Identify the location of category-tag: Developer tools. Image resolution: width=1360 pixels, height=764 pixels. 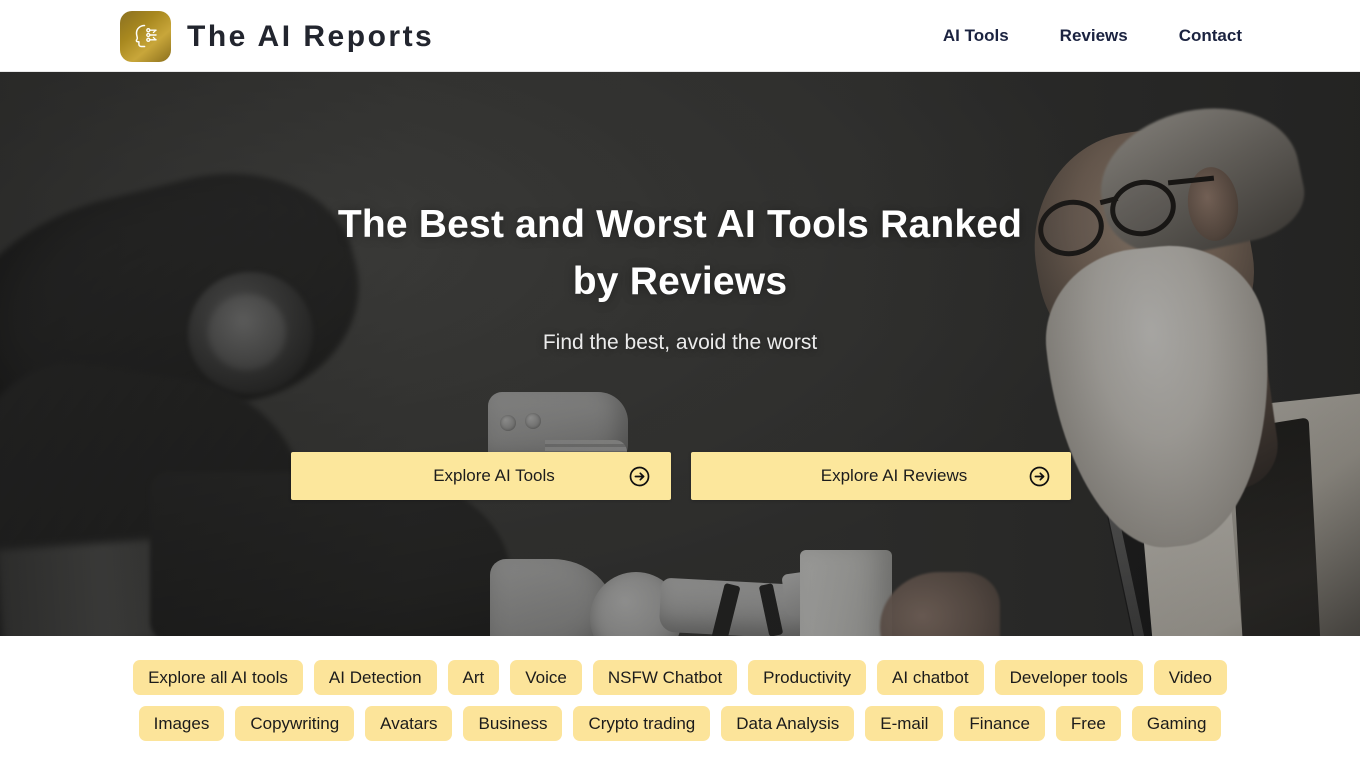
(1068, 677).